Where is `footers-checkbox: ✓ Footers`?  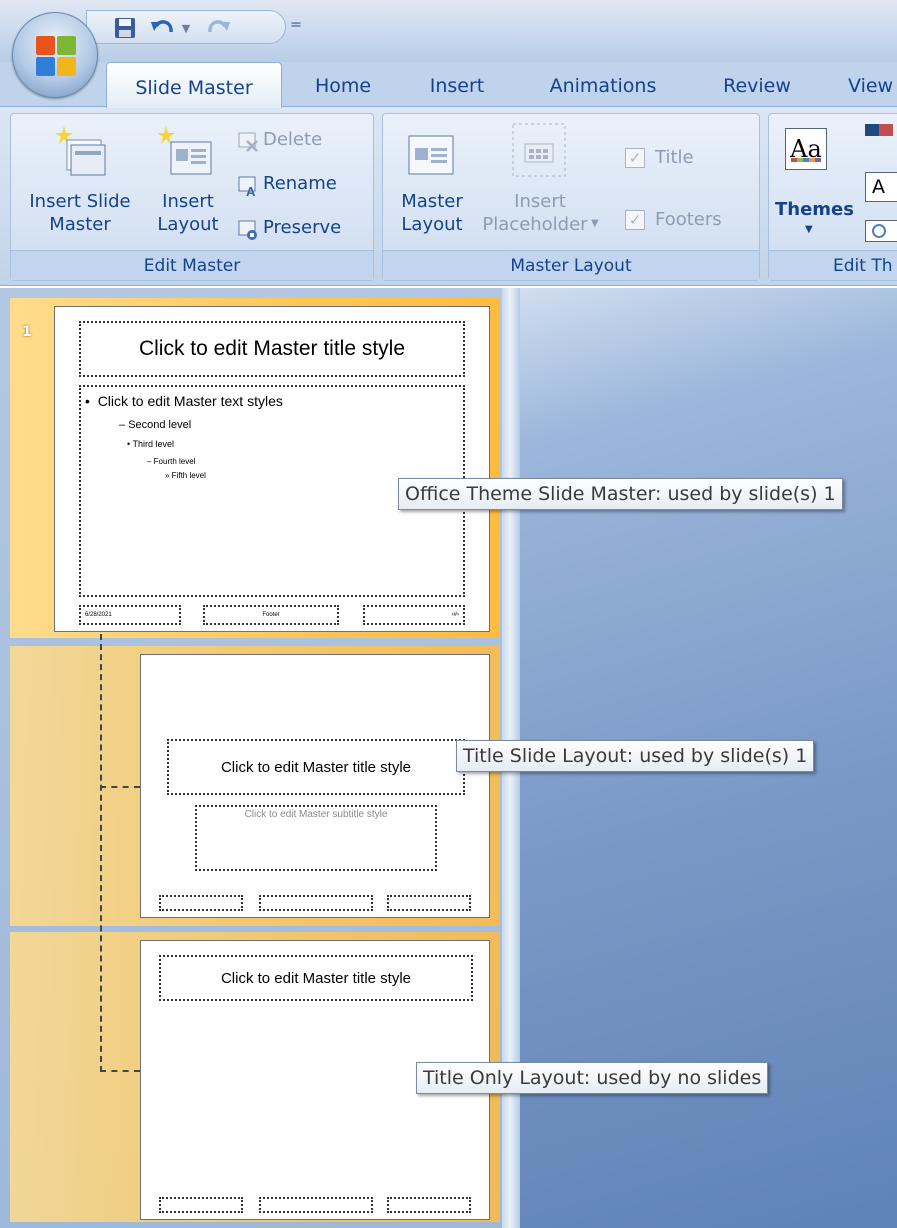
footers-checkbox: ✓ Footers is located at coordinates (690, 220).